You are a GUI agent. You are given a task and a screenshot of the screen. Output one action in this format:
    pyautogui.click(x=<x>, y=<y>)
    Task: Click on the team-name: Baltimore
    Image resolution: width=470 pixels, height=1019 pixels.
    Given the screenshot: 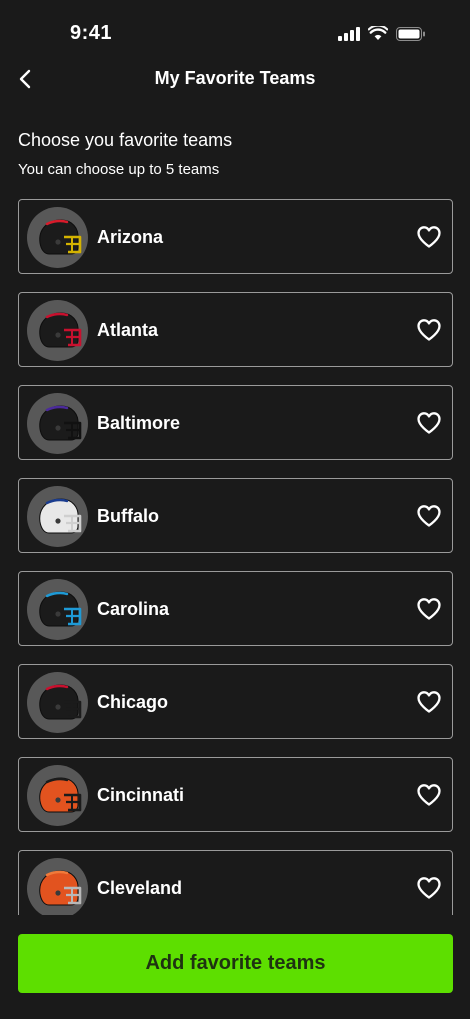 What is the action you would take?
    pyautogui.click(x=139, y=423)
    